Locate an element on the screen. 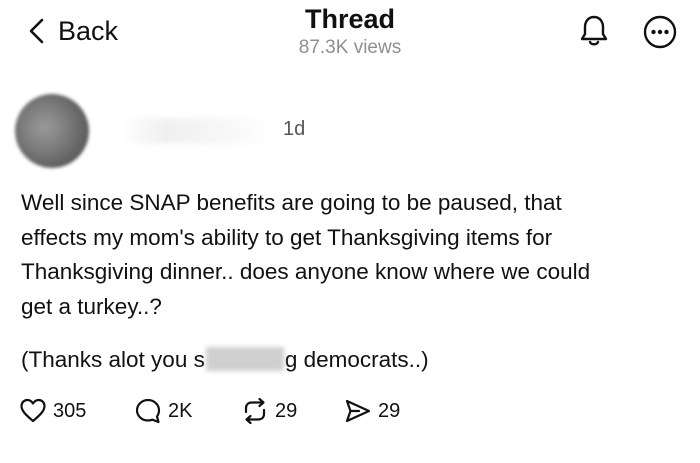  note-text-before: (Thanks alot you s is located at coordinates (113, 359).